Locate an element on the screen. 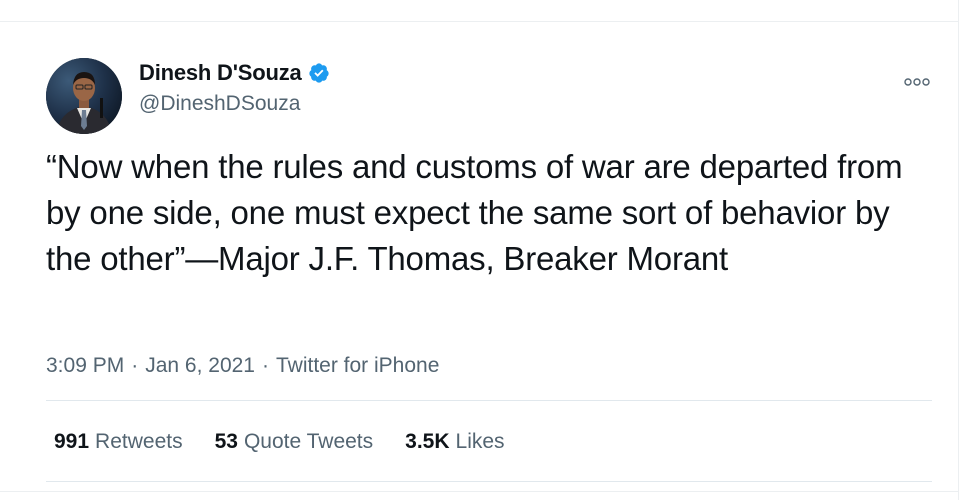 This screenshot has width=980, height=500. tweet-time: 3:09 PM is located at coordinates (85, 366).